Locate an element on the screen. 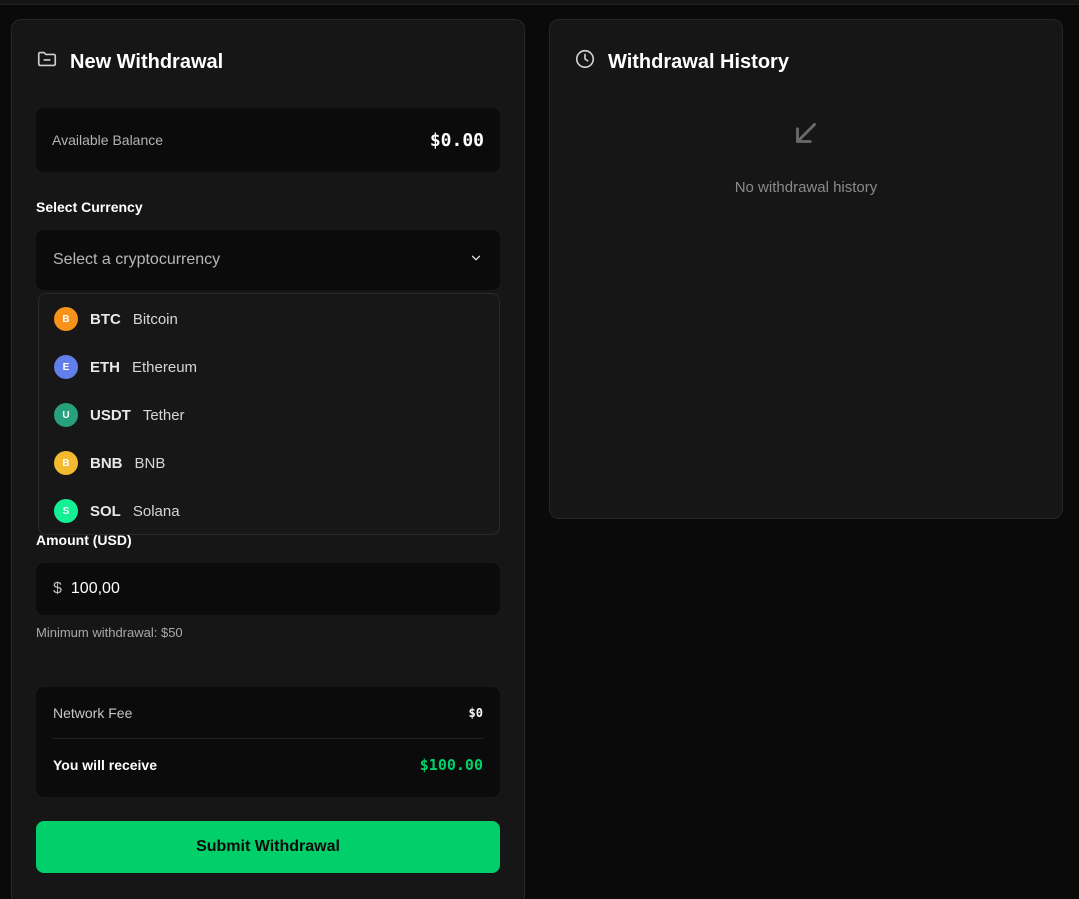  bnb-coin-icon: B is located at coordinates (66, 463).